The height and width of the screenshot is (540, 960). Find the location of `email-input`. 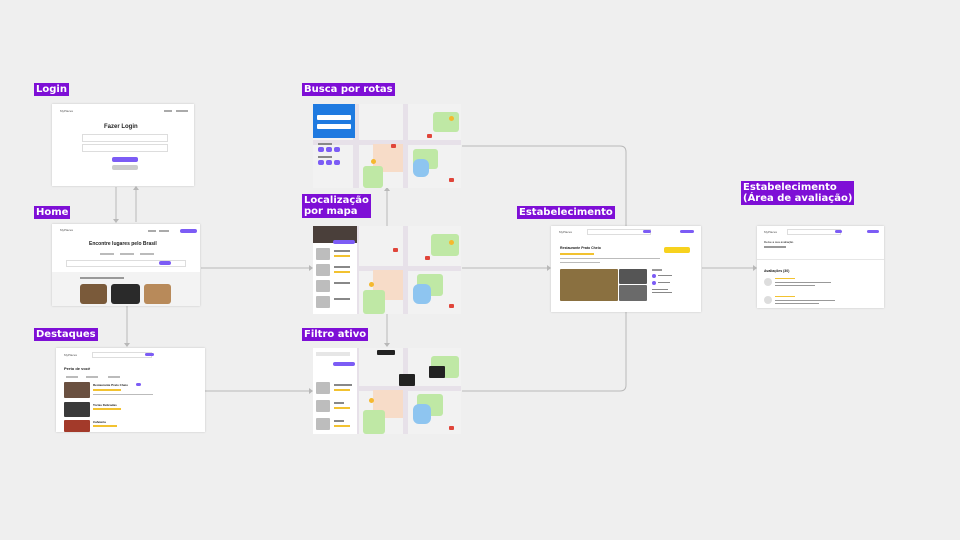

email-input is located at coordinates (125, 138).